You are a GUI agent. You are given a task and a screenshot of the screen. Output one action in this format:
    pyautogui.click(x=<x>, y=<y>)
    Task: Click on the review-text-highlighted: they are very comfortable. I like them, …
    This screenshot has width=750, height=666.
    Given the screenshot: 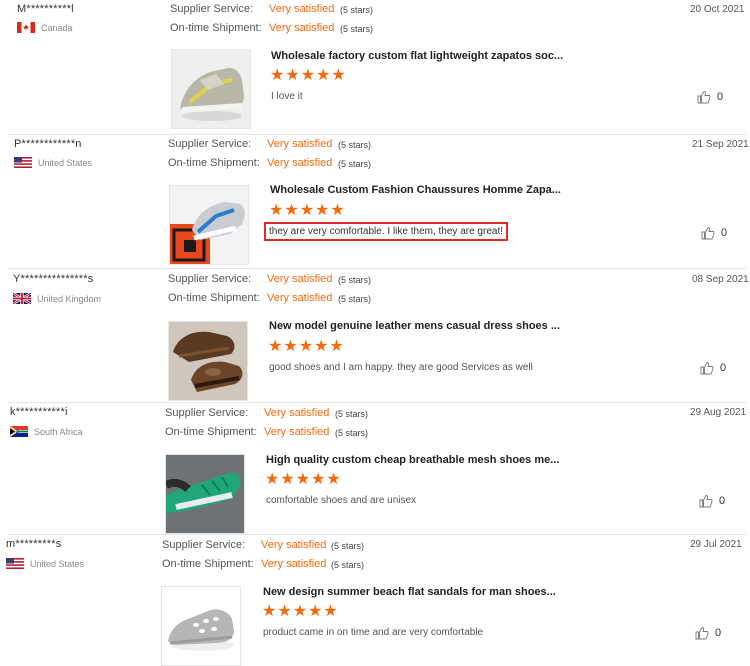 What is the action you would take?
    pyautogui.click(x=386, y=231)
    